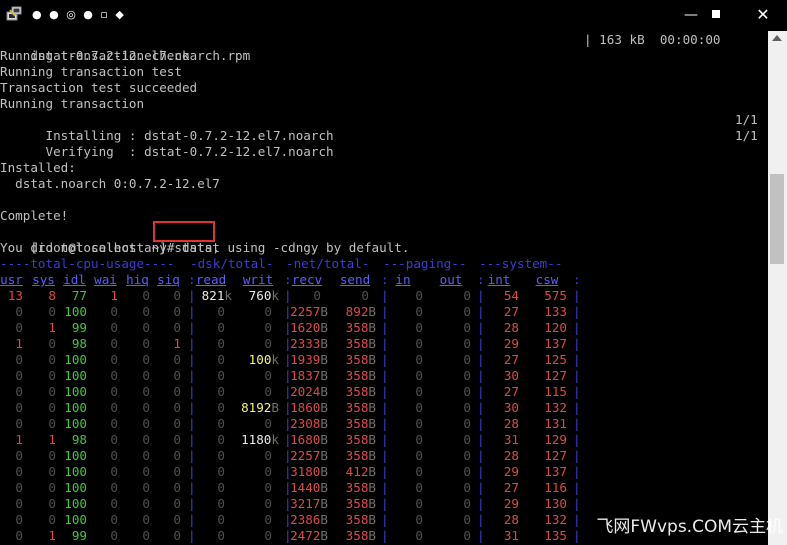 The width and height of the screenshot is (787, 545). What do you see at coordinates (555, 359) in the screenshot?
I see `cell-csw: 125` at bounding box center [555, 359].